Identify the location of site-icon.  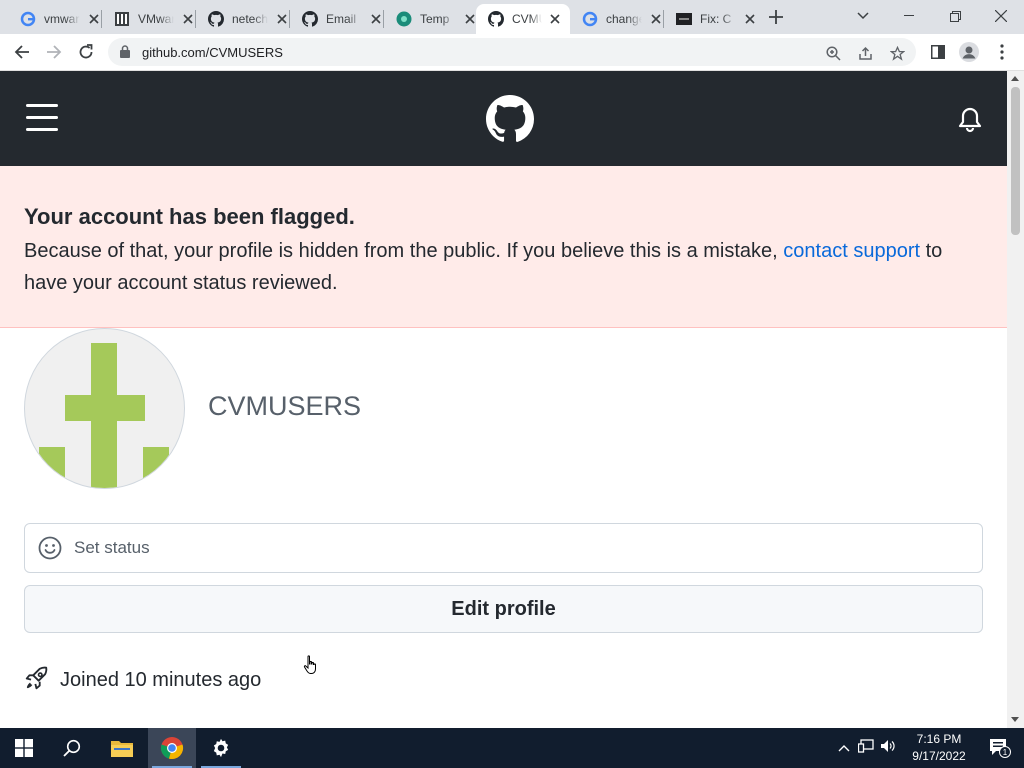
(684, 19).